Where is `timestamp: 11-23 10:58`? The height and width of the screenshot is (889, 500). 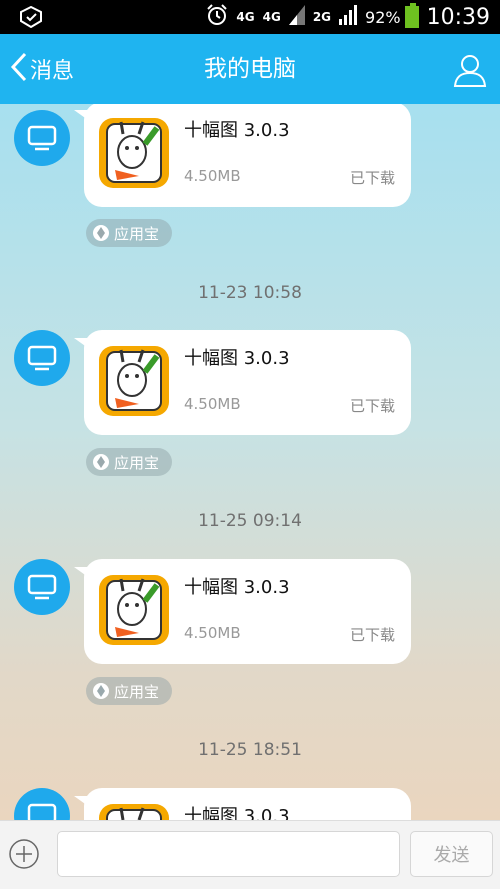
timestamp: 11-23 10:58 is located at coordinates (250, 293).